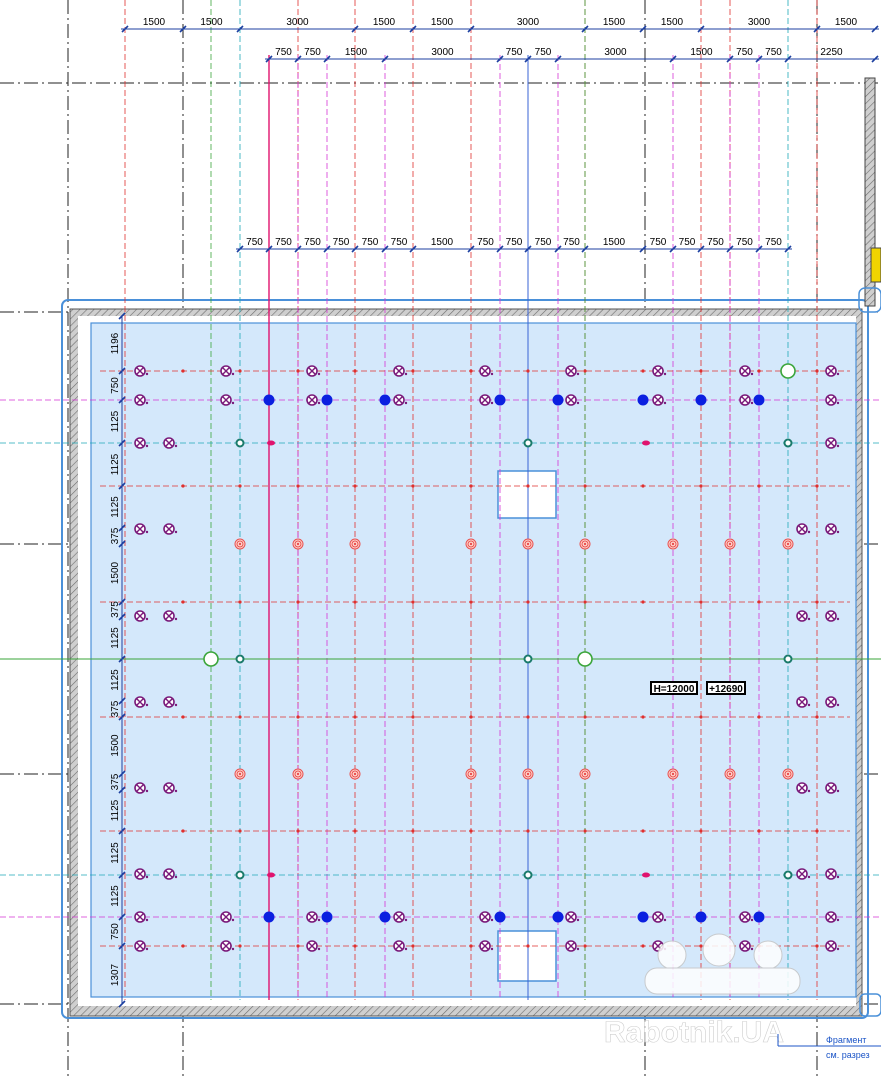 The width and height of the screenshot is (881, 1080). Describe the element at coordinates (527, 494) in the screenshot. I see `opening-upper` at that location.